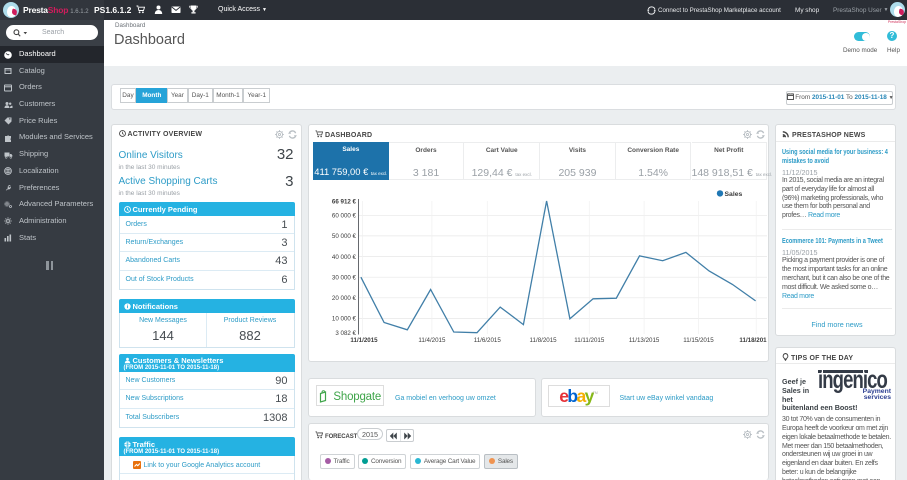 The height and width of the screenshot is (480, 907). Describe the element at coordinates (344, 216) in the screenshot. I see `svg-text: 60 000 €` at that location.